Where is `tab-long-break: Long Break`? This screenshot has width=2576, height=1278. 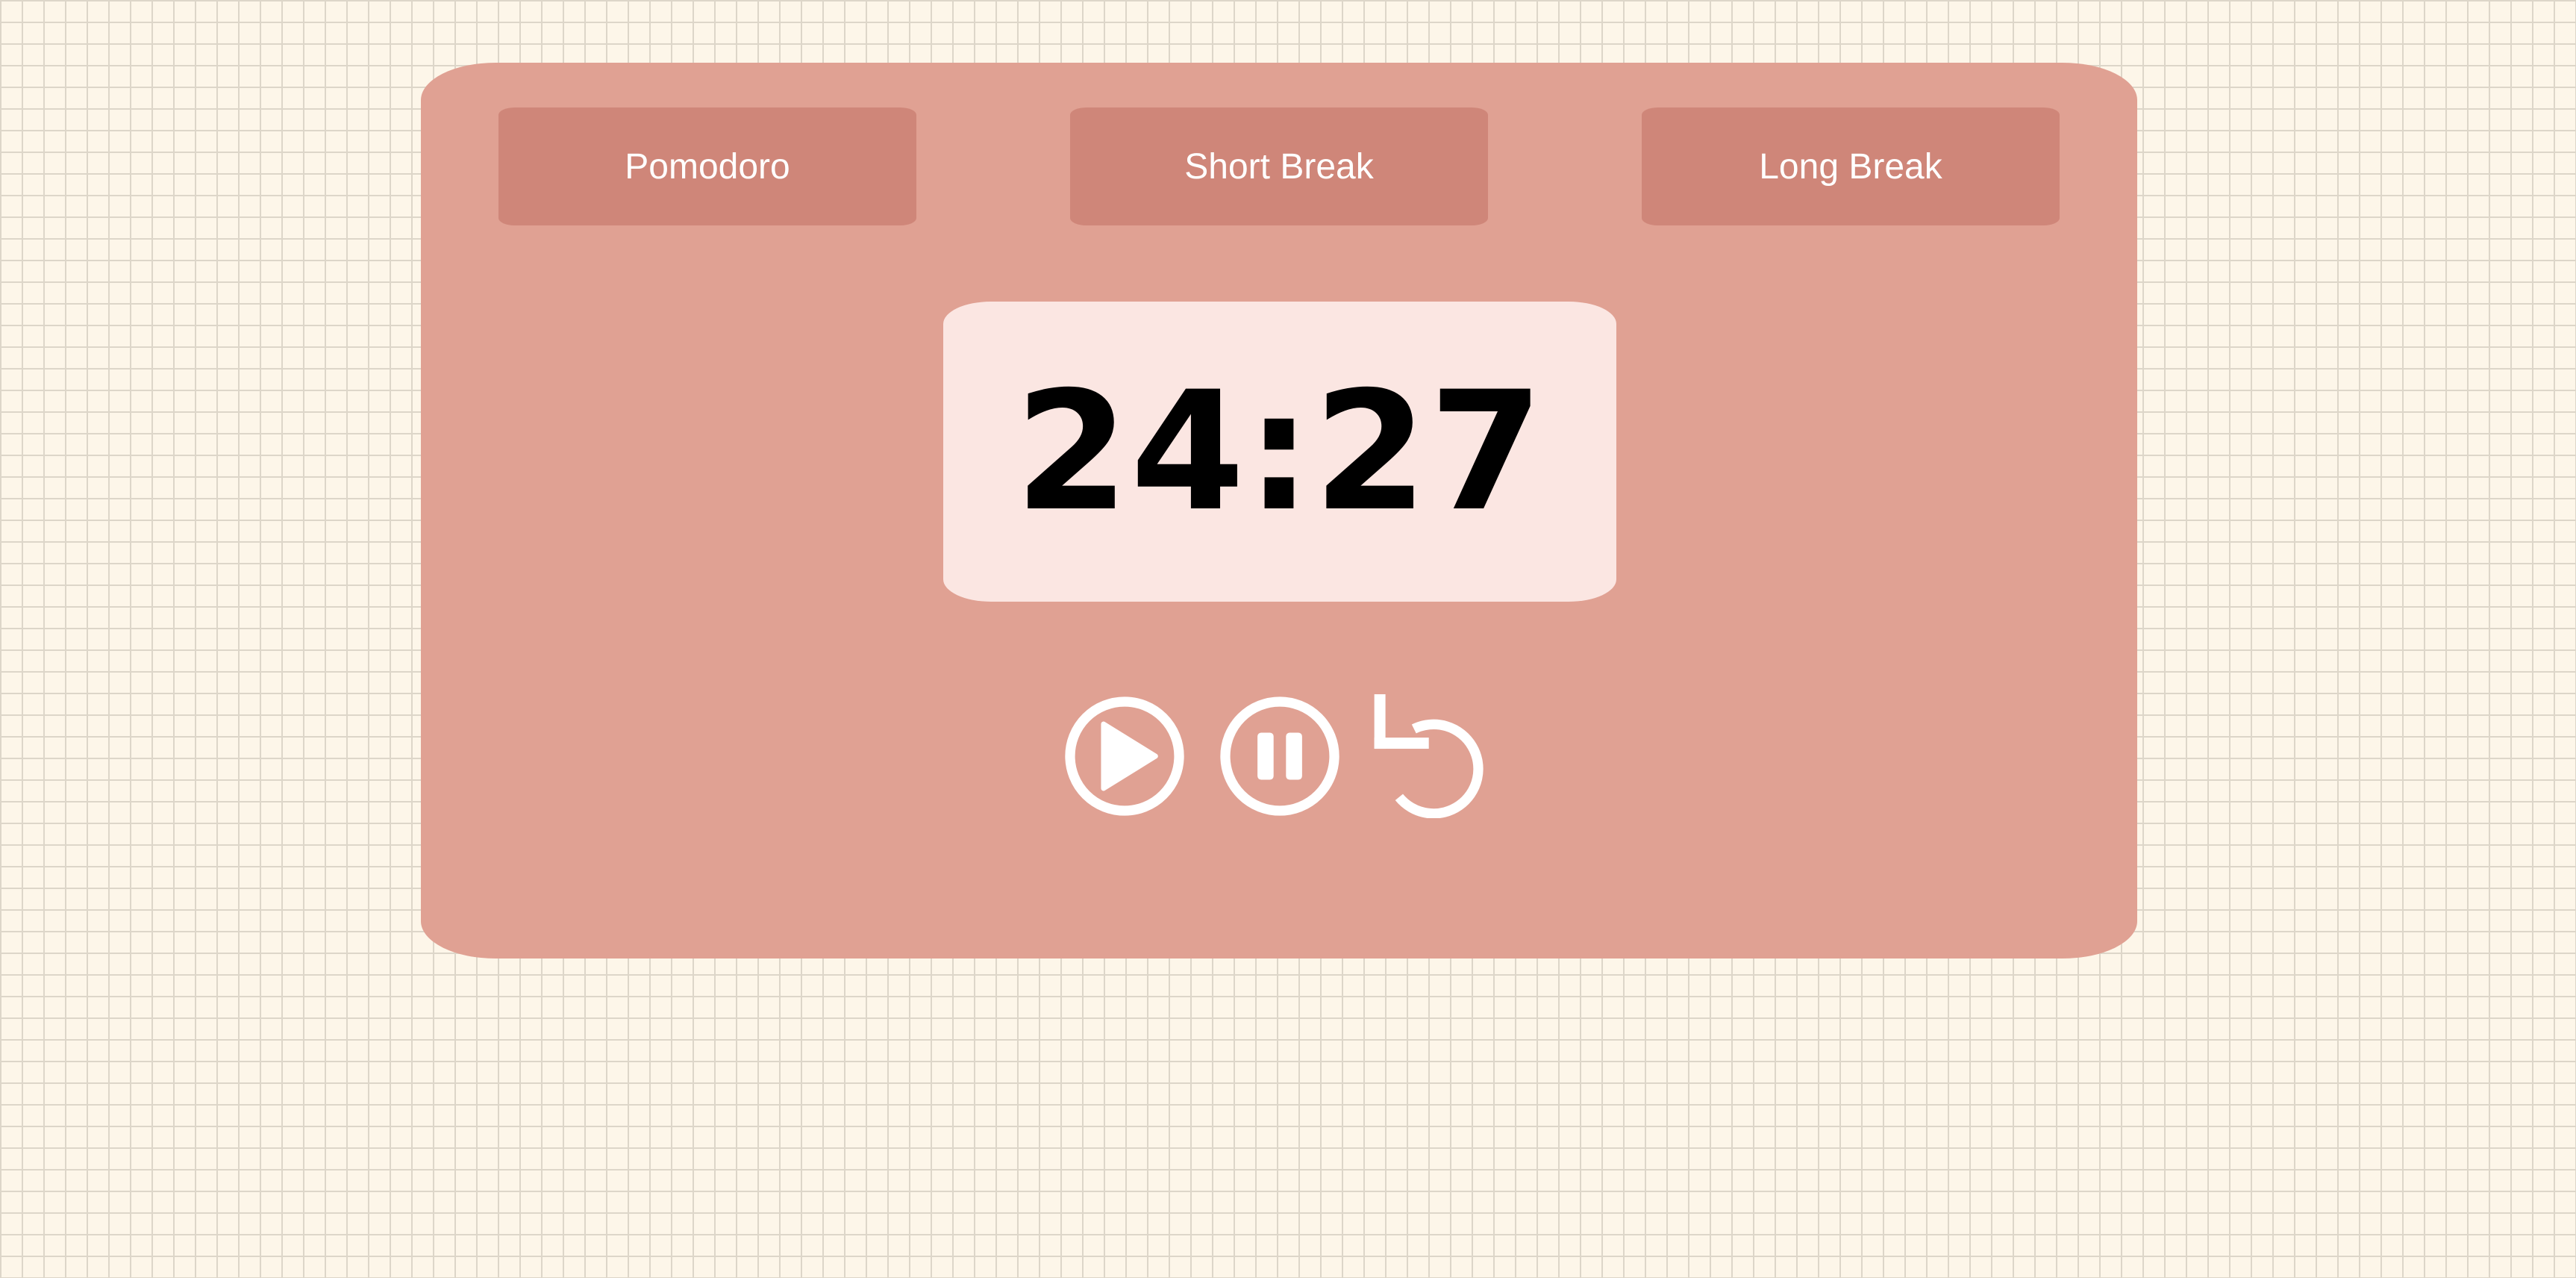
tab-long-break: Long Break is located at coordinates (1851, 166).